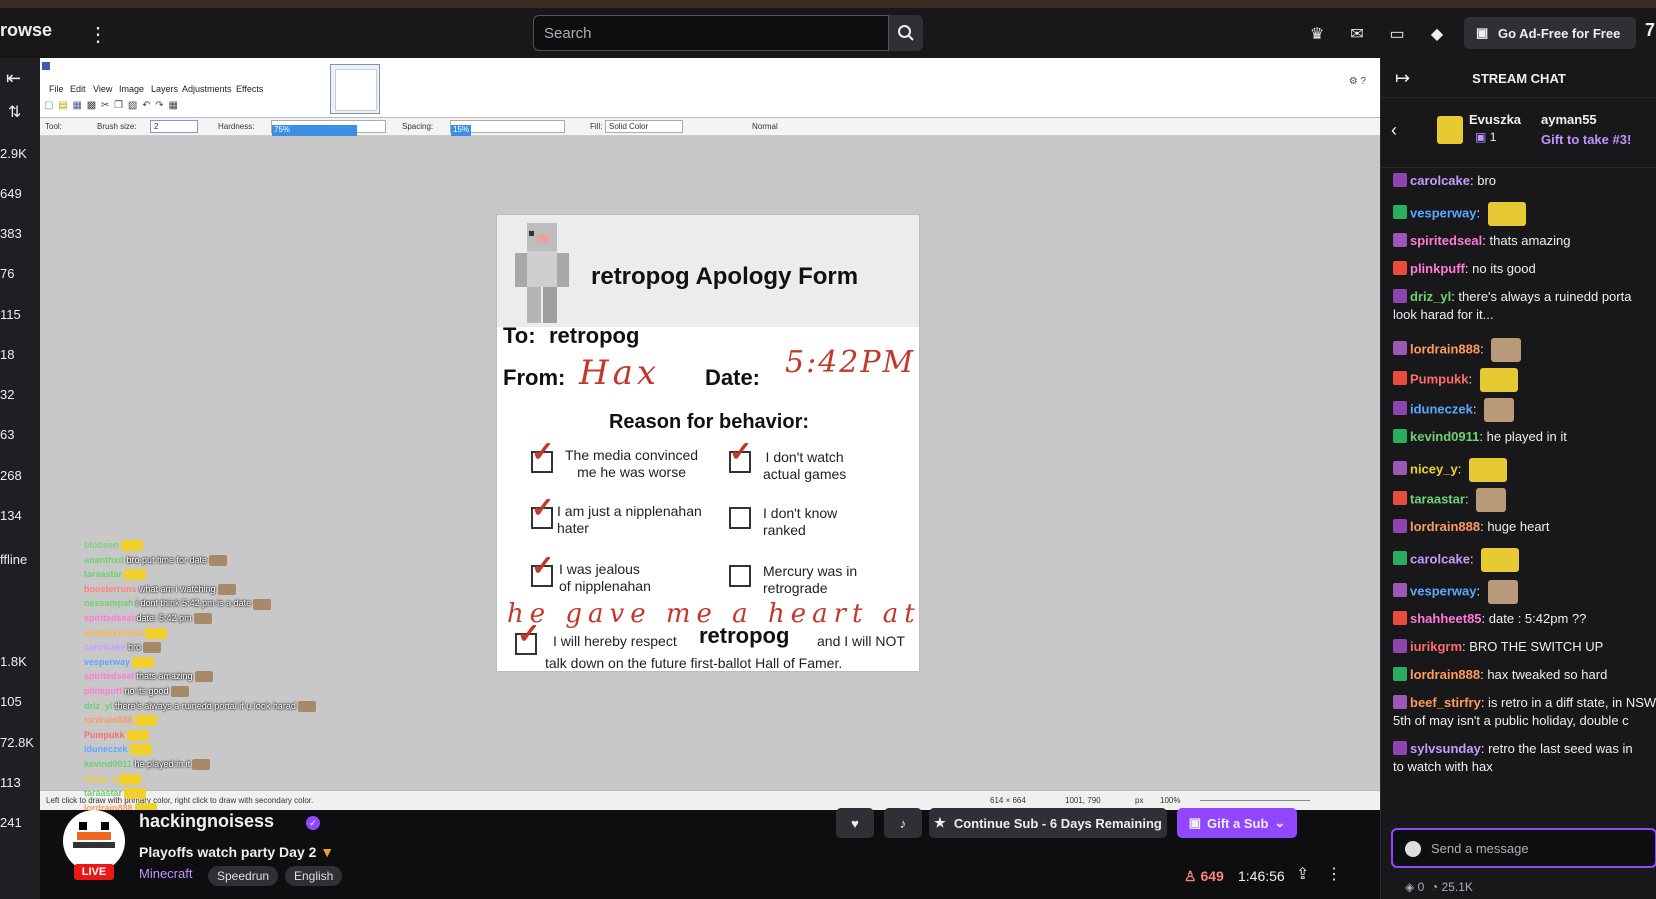  I want to click on hardness-slider: 75%, so click(328, 128).